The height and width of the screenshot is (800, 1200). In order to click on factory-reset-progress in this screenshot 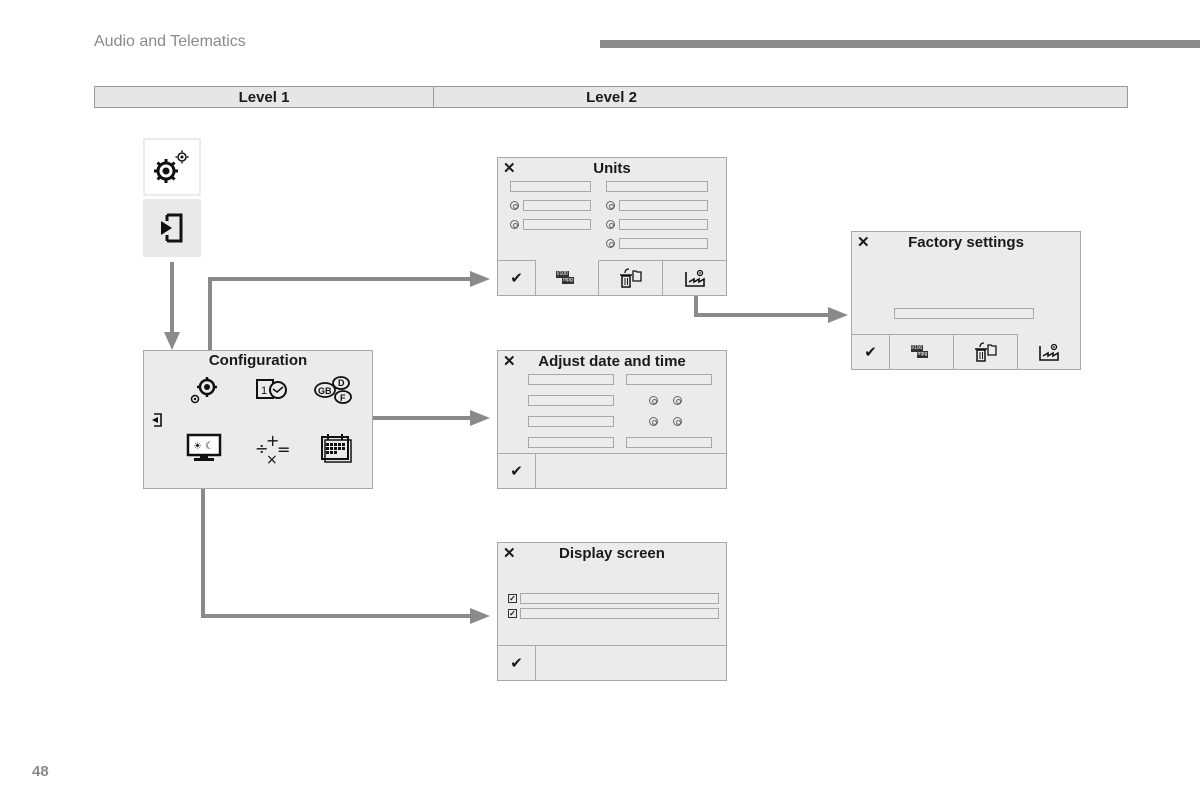, I will do `click(964, 313)`.